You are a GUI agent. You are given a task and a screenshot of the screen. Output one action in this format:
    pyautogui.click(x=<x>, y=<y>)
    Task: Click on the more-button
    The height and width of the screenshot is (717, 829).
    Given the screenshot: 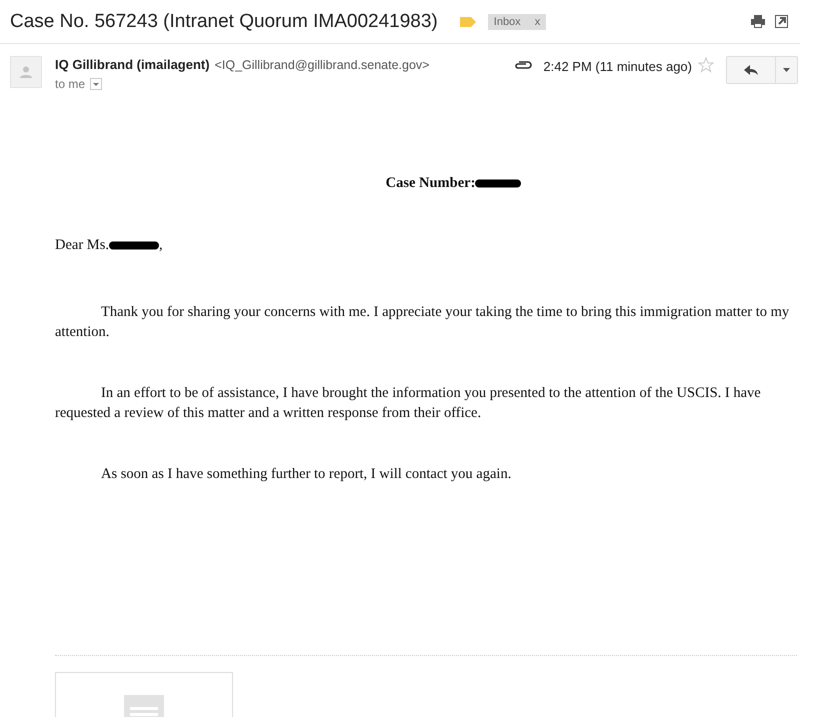 What is the action you would take?
    pyautogui.click(x=787, y=70)
    